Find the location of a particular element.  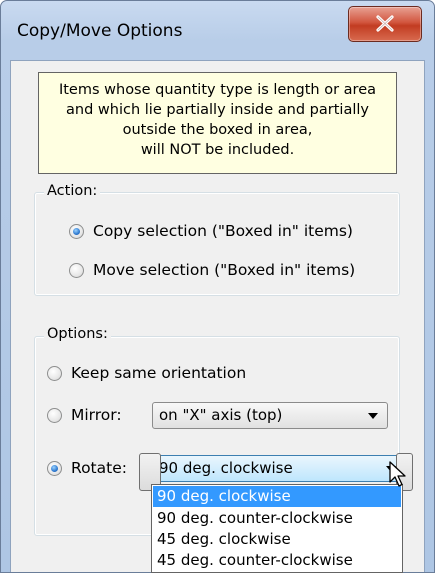

copy-selection-radio: Copy selection ("Boxed in" items) is located at coordinates (211, 231).